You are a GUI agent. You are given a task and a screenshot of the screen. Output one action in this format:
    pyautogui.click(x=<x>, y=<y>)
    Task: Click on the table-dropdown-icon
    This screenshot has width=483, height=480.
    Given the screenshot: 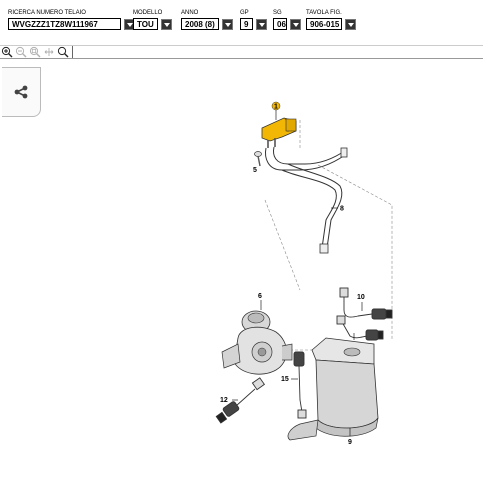 What is the action you would take?
    pyautogui.click(x=350, y=24)
    